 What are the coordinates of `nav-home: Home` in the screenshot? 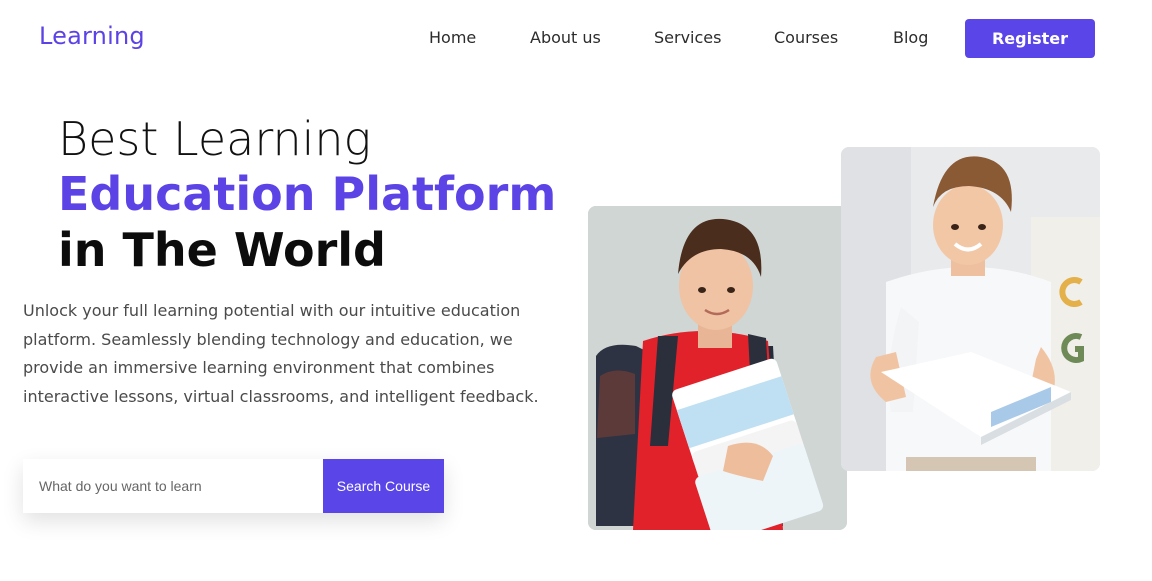 It's located at (452, 37).